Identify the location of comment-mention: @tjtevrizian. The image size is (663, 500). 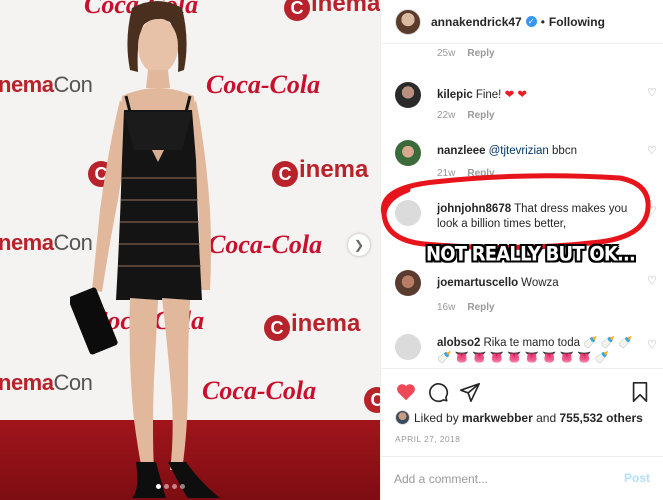
(519, 151).